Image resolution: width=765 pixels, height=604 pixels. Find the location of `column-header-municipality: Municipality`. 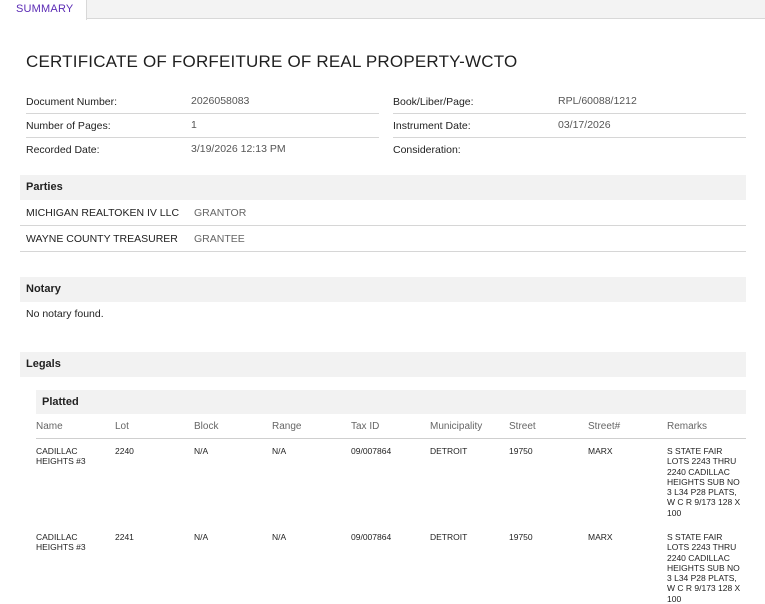

column-header-municipality: Municipality is located at coordinates (456, 426).